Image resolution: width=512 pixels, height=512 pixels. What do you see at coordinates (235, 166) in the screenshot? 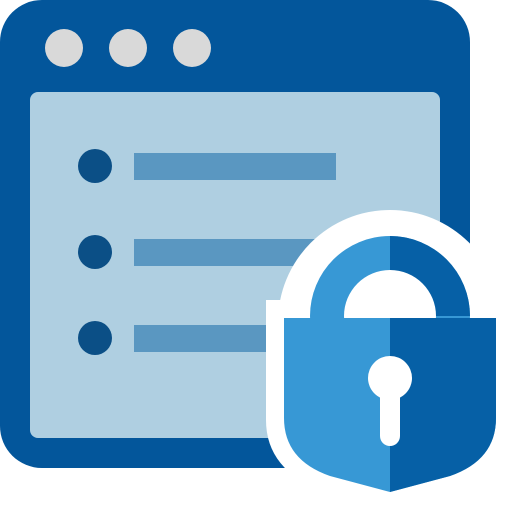
I see `list-line` at bounding box center [235, 166].